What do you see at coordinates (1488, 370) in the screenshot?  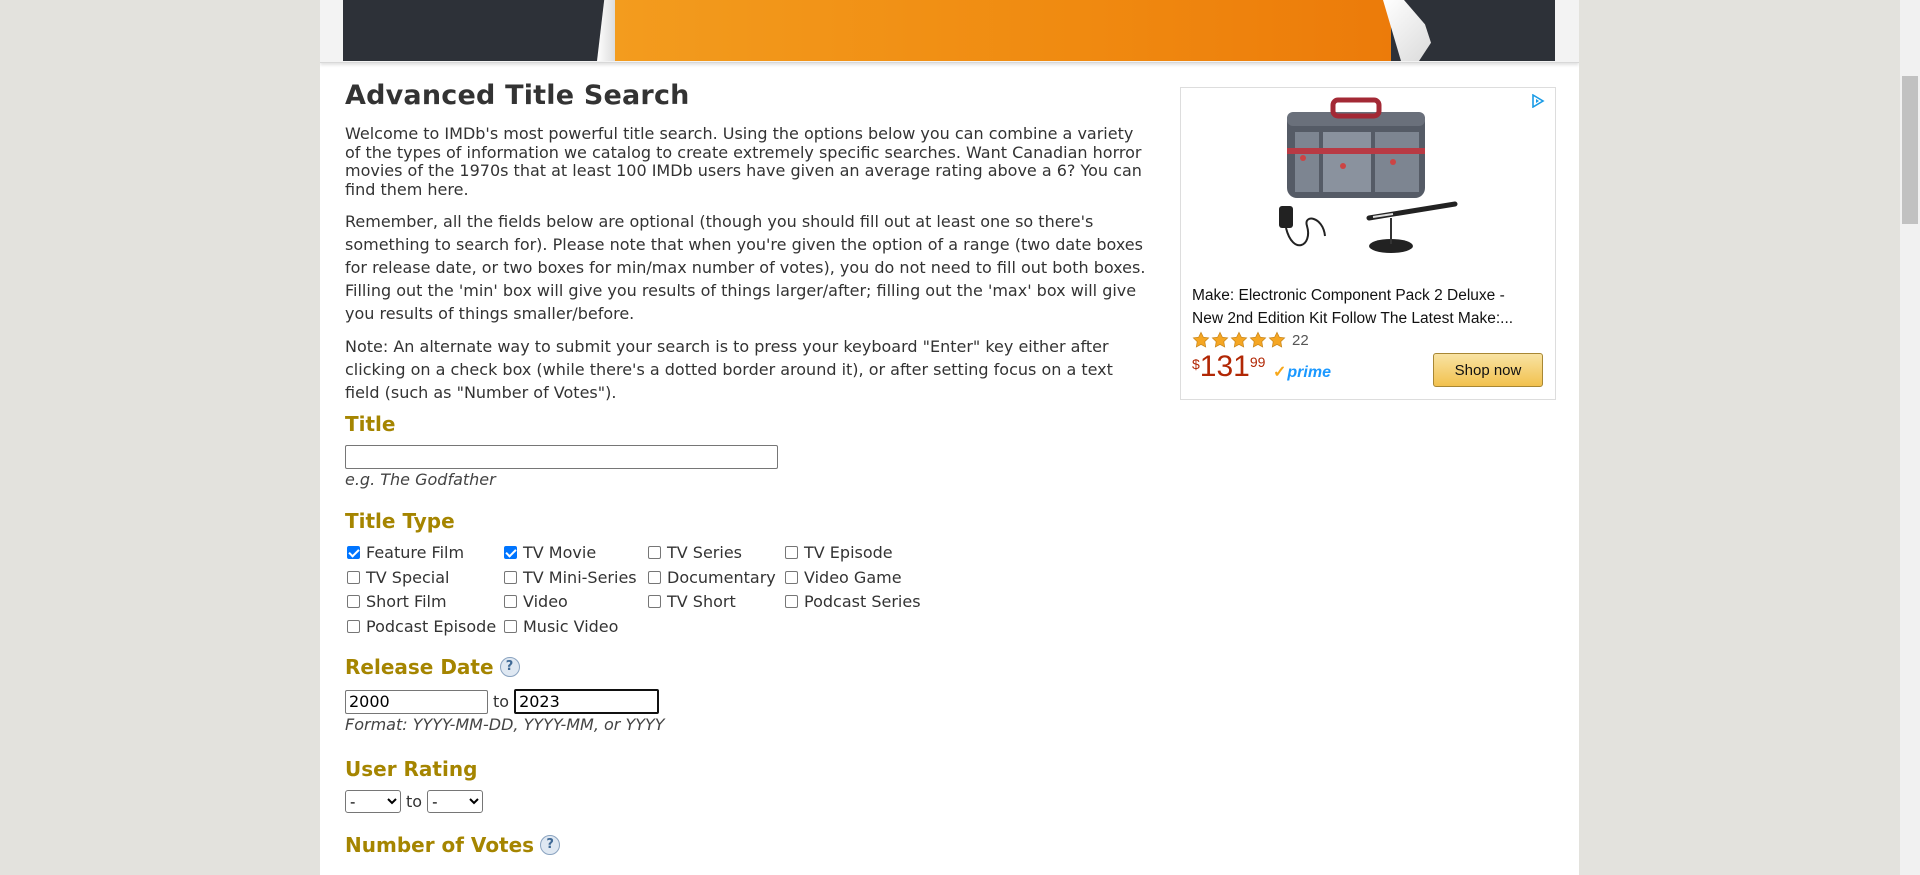 I see `shop-now-button: Shop now` at bounding box center [1488, 370].